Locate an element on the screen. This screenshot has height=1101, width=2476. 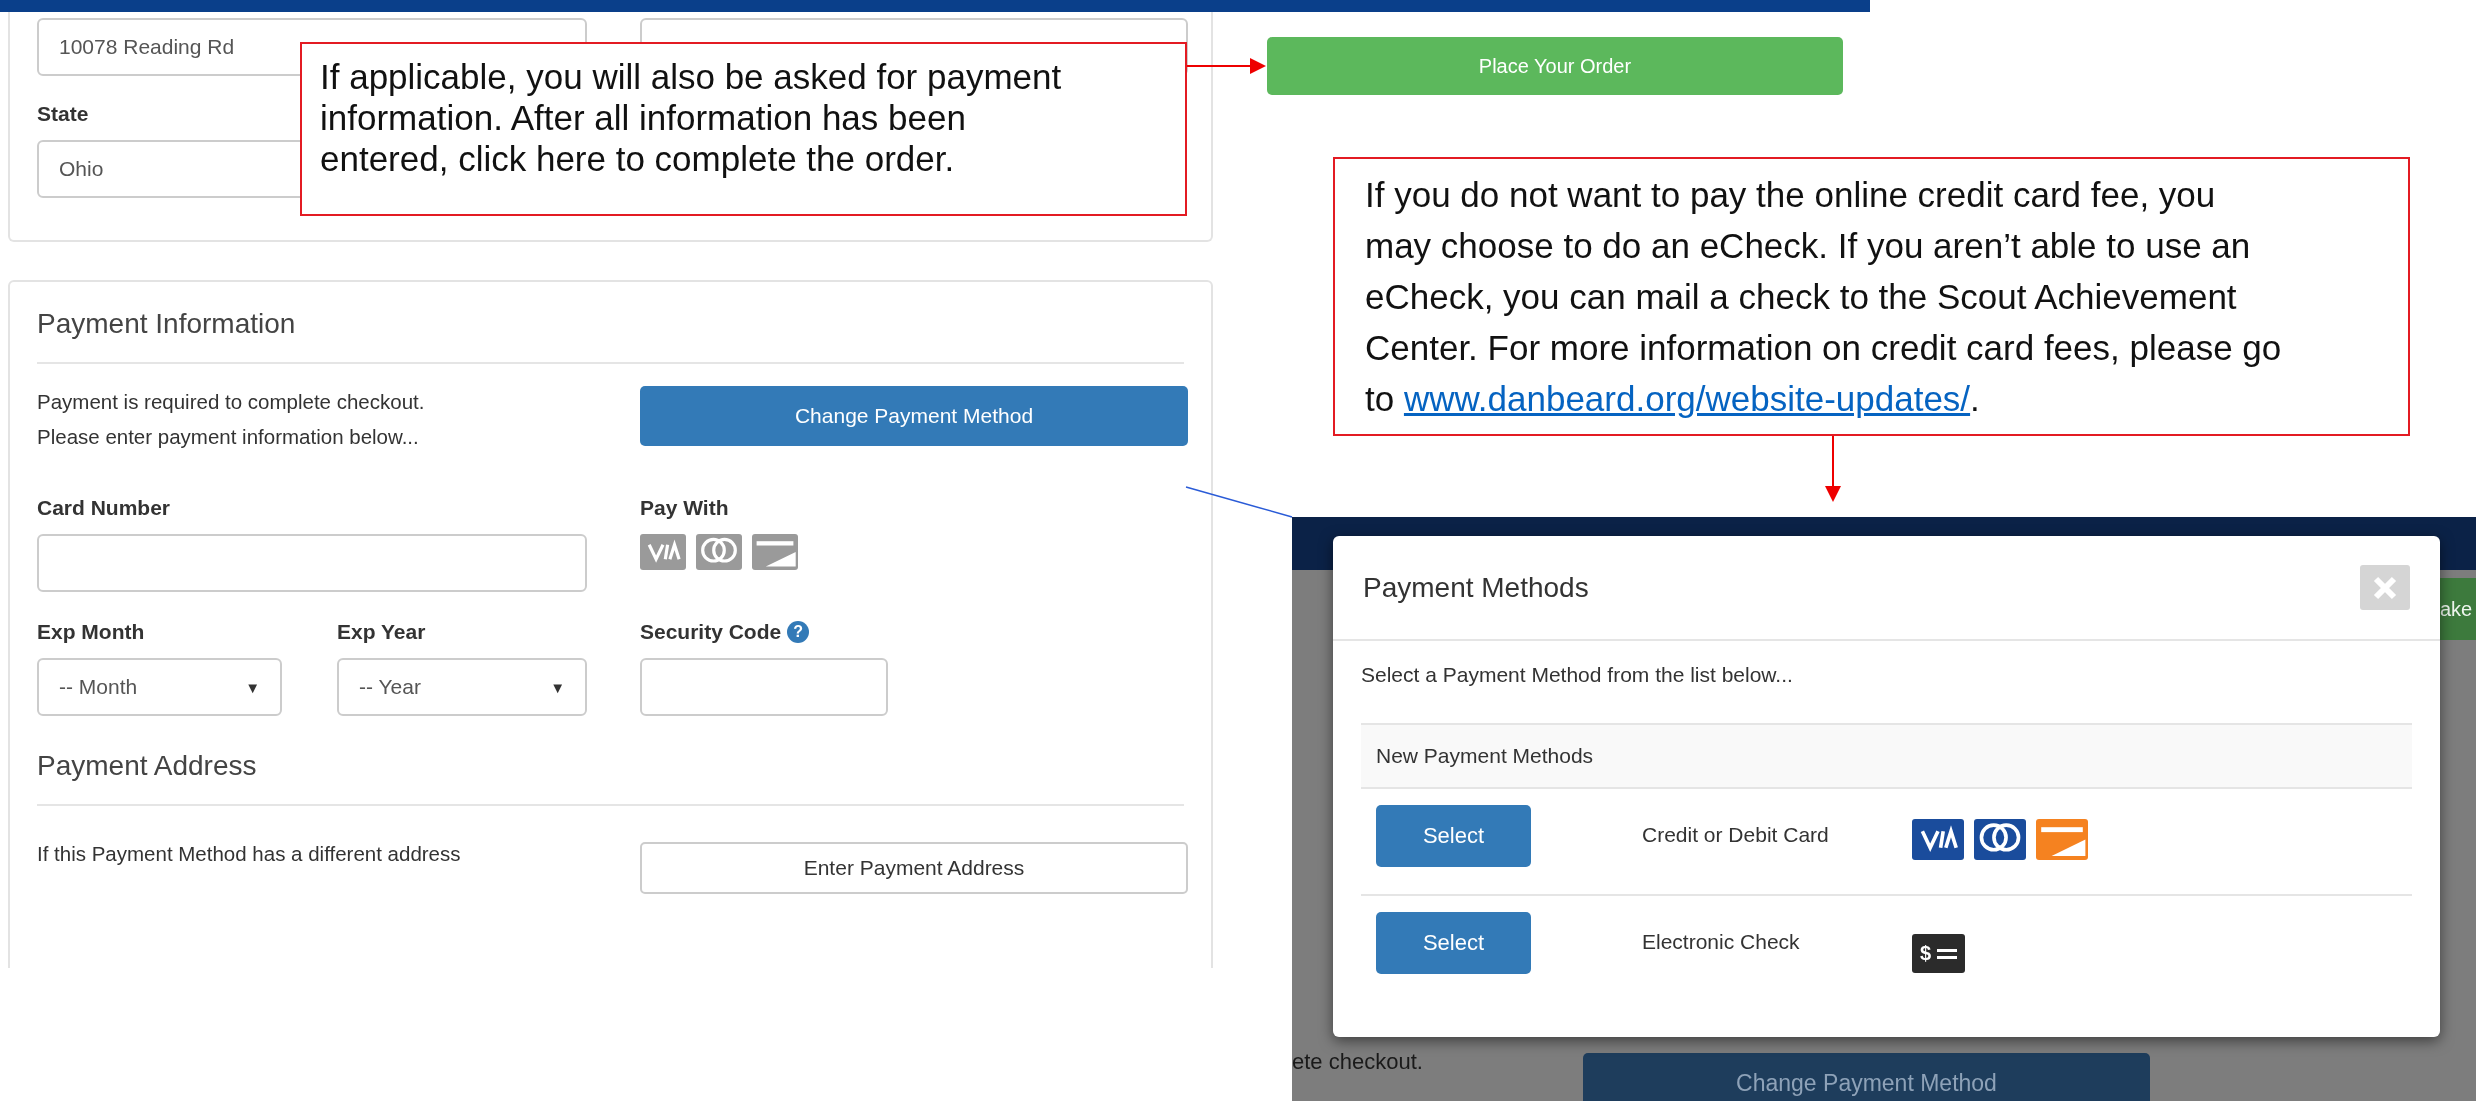
method-name: Credit or Debit Card is located at coordinates (1736, 834).